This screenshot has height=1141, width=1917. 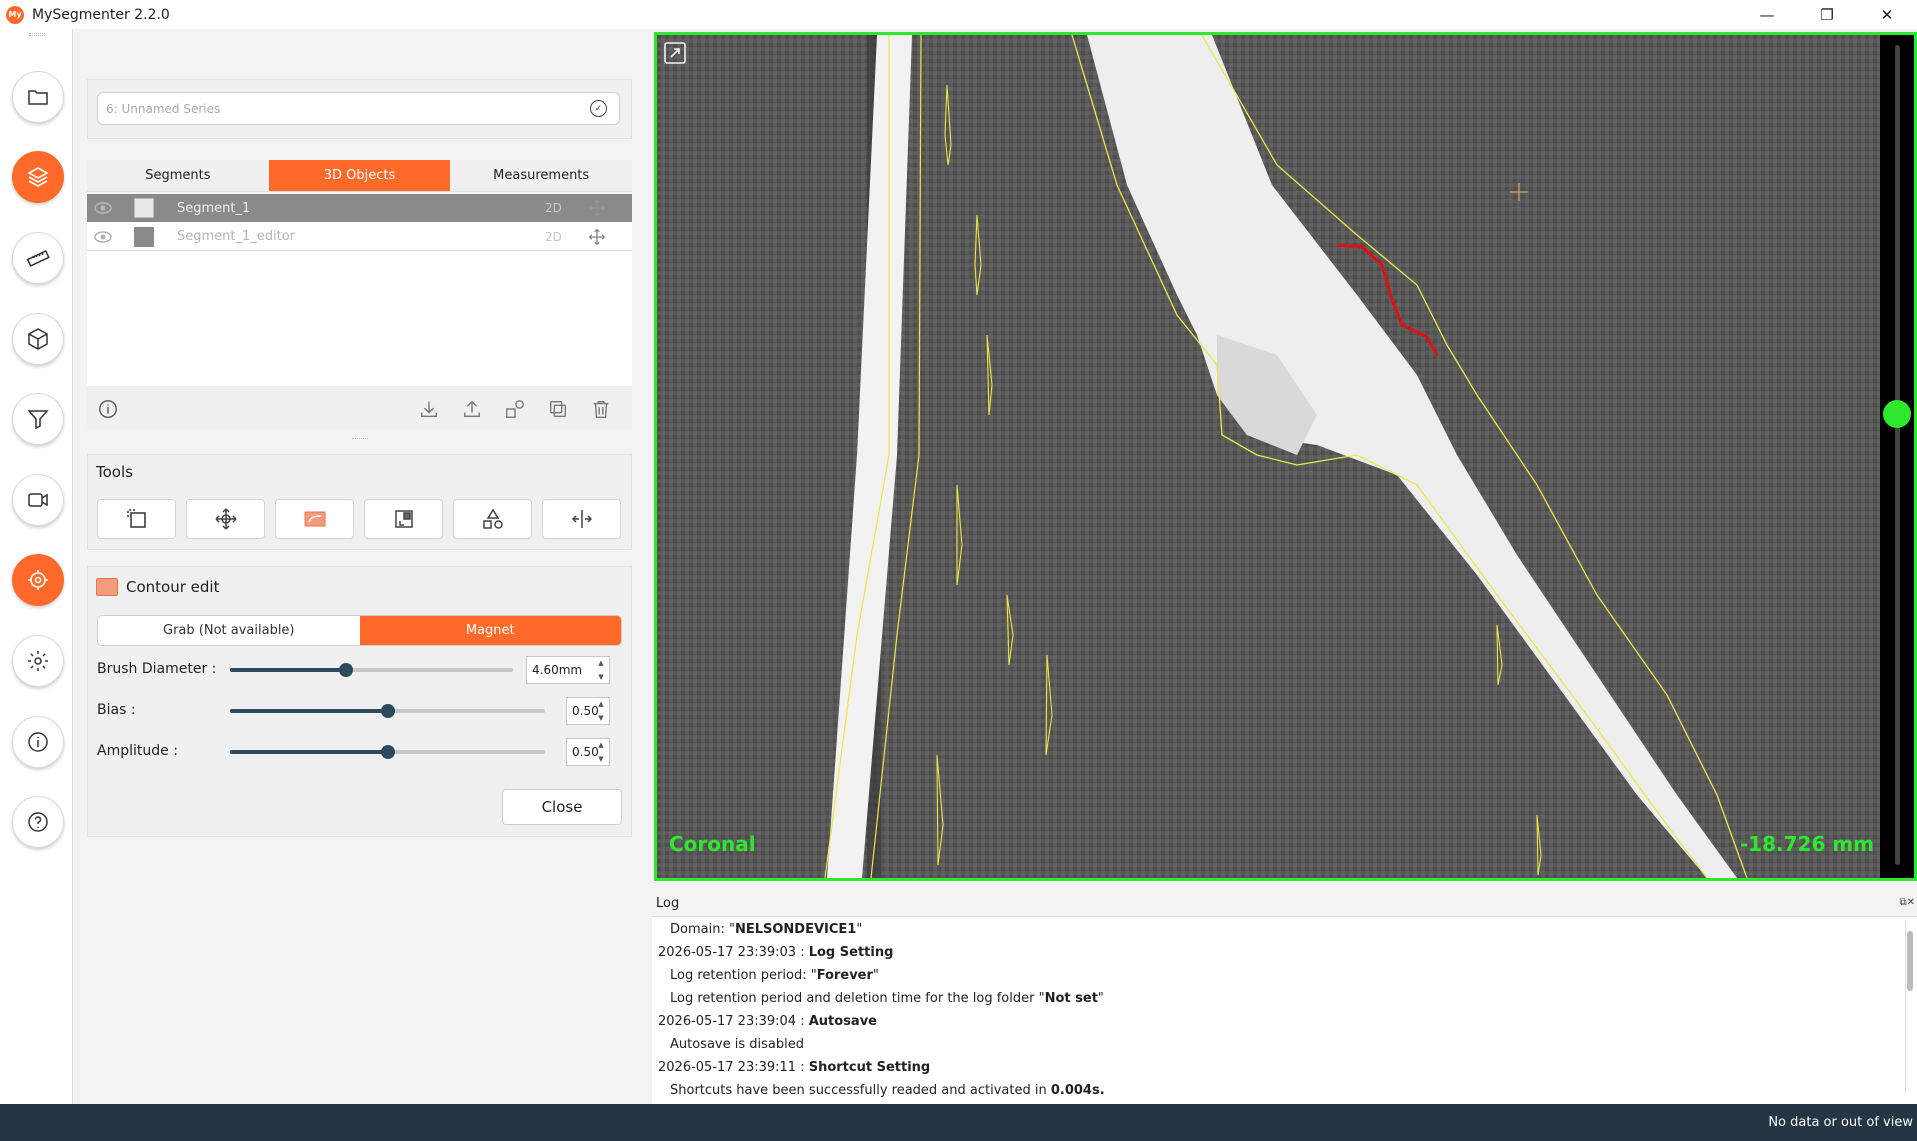 I want to click on contour-target-button, so click(x=38, y=580).